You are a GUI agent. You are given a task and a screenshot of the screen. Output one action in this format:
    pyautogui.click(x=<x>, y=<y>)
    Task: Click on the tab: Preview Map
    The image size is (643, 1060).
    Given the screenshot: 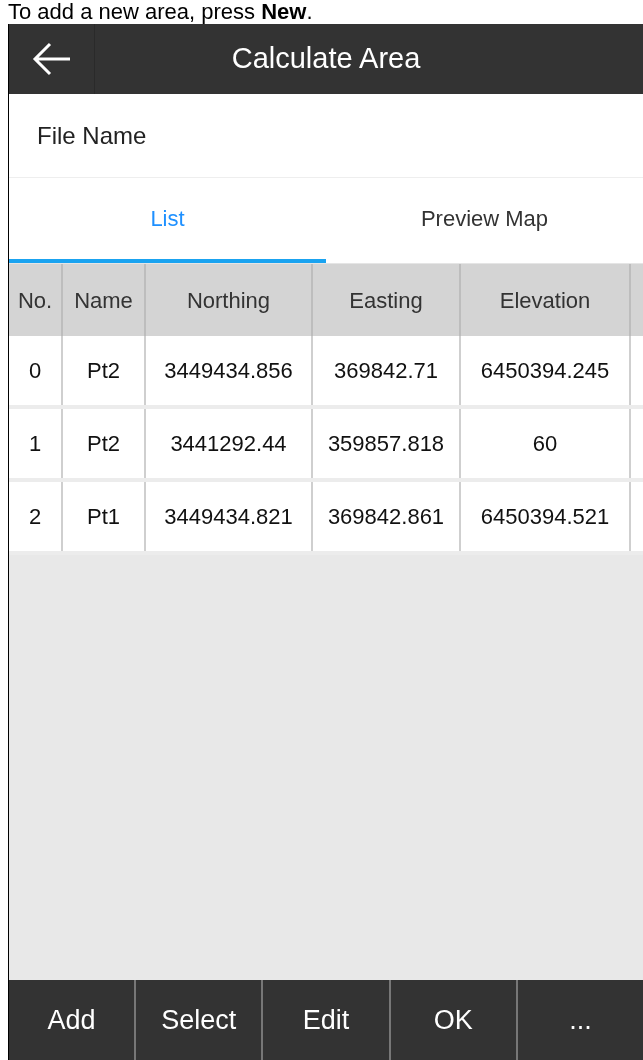 What is the action you would take?
    pyautogui.click(x=484, y=220)
    